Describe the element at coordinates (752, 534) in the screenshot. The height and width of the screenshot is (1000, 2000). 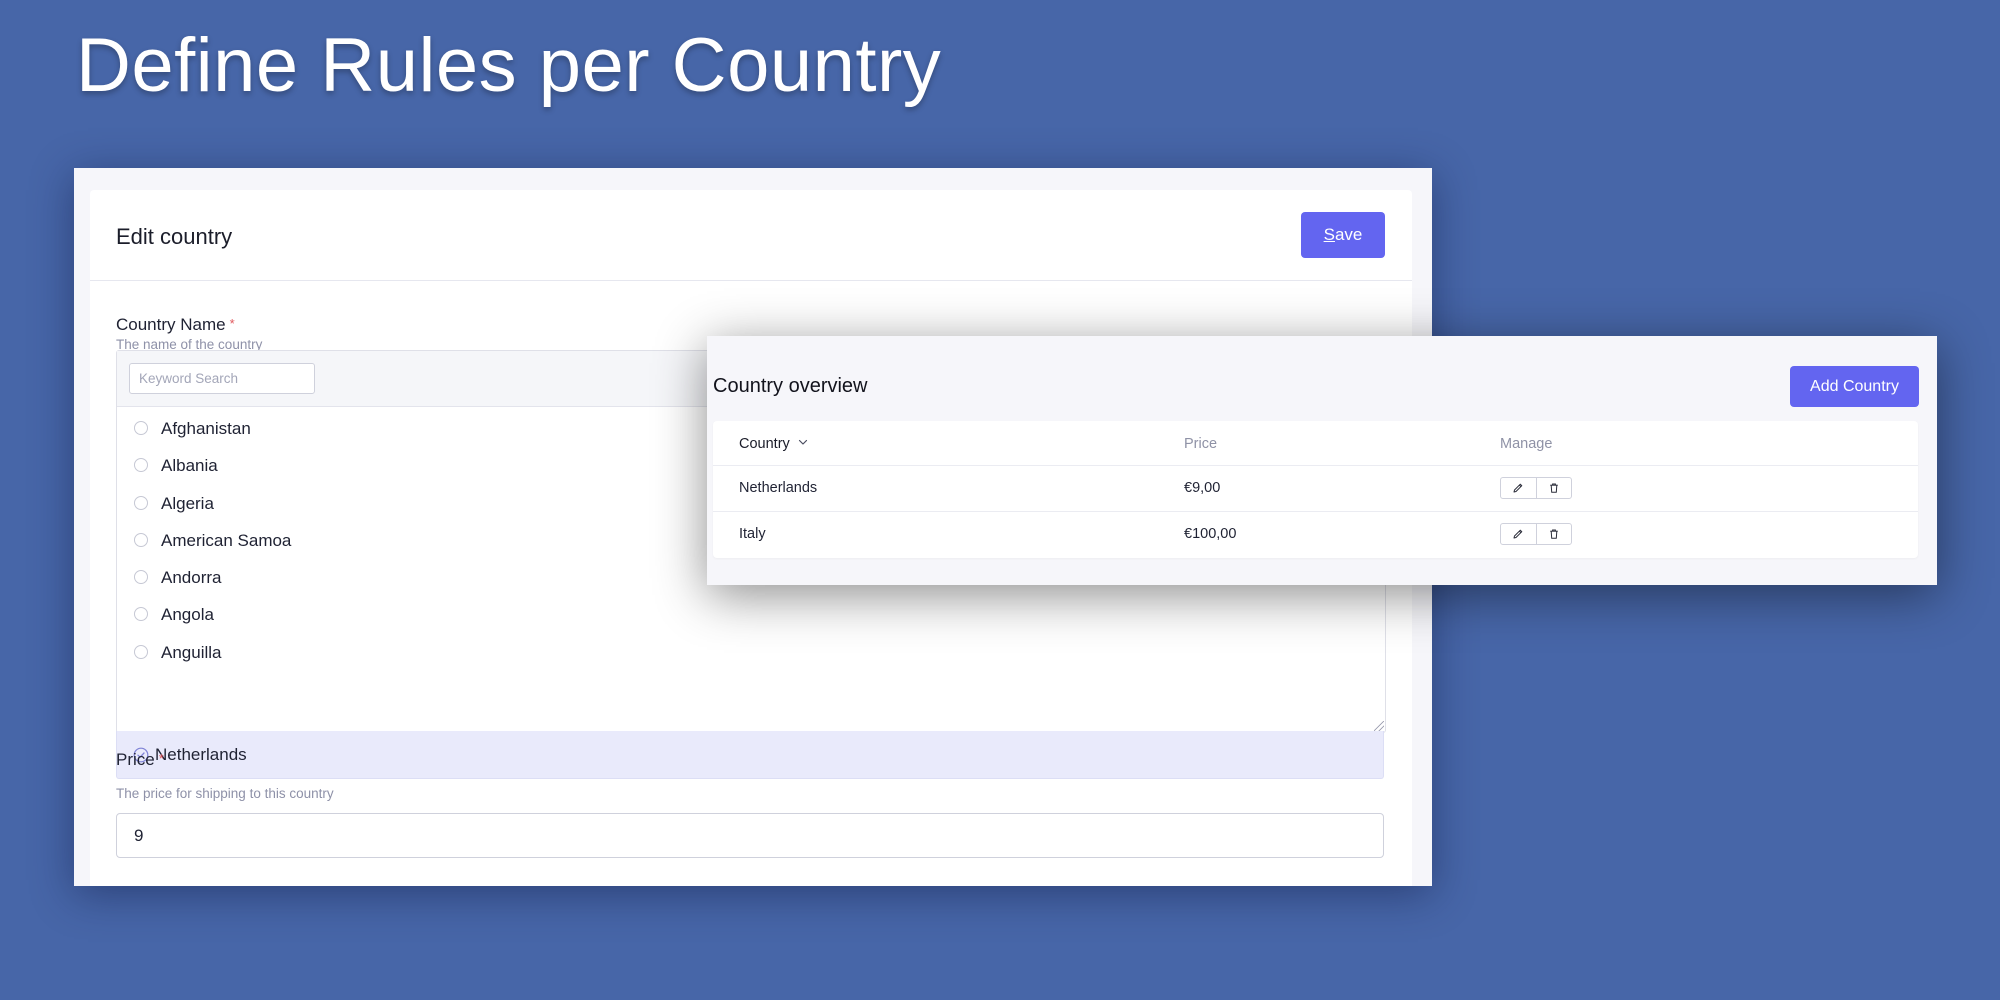
I see `row-country: Italy` at that location.